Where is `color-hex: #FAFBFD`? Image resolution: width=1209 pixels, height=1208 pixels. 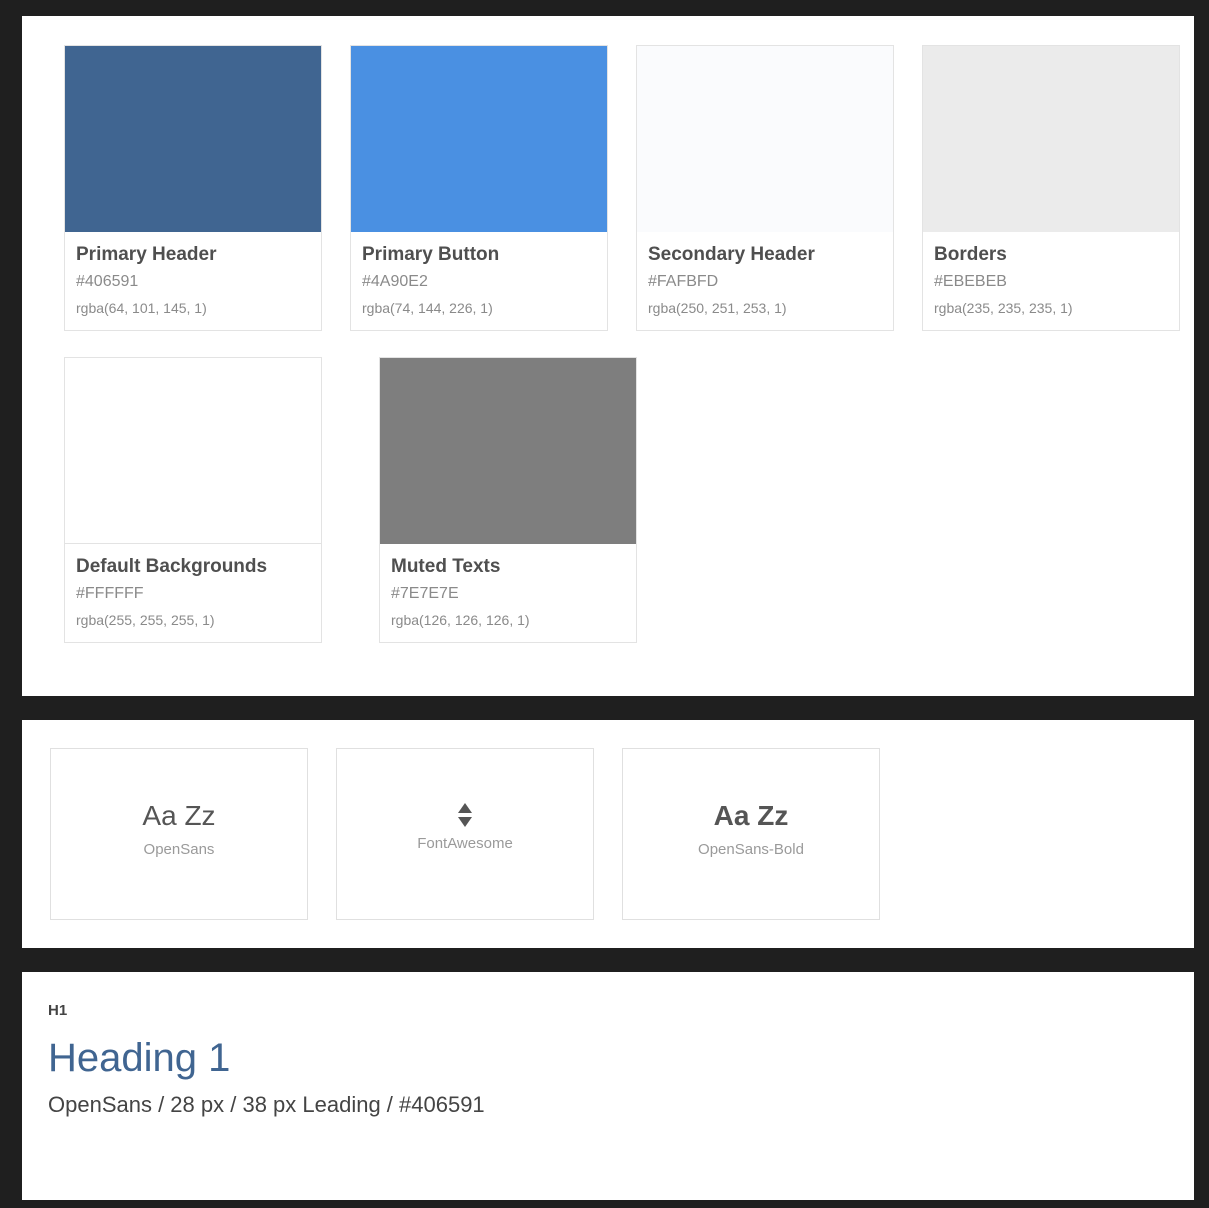 color-hex: #FAFBFD is located at coordinates (683, 281).